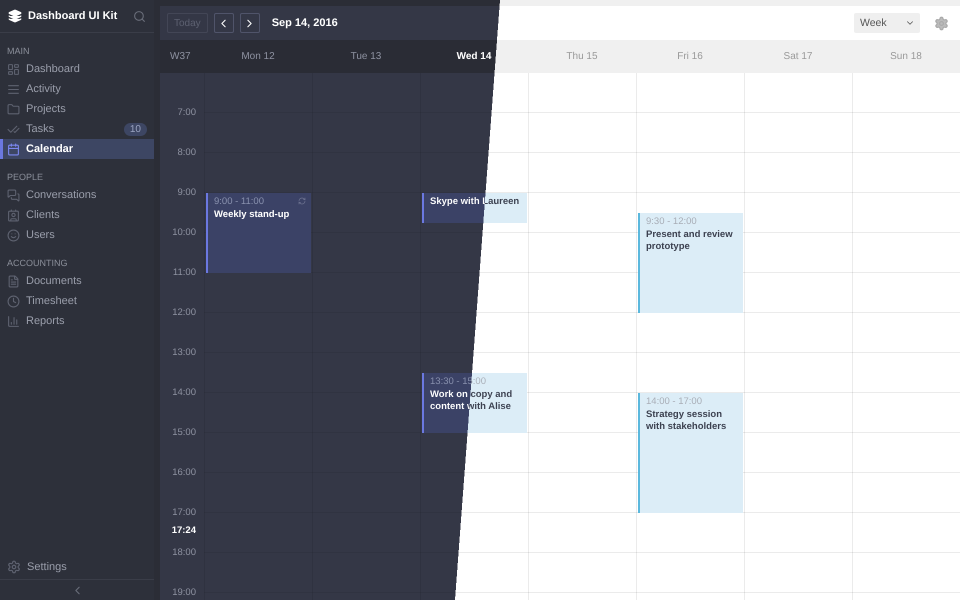 This screenshot has height=600, width=960. What do you see at coordinates (690, 57) in the screenshot?
I see `day-header: Fri 16` at bounding box center [690, 57].